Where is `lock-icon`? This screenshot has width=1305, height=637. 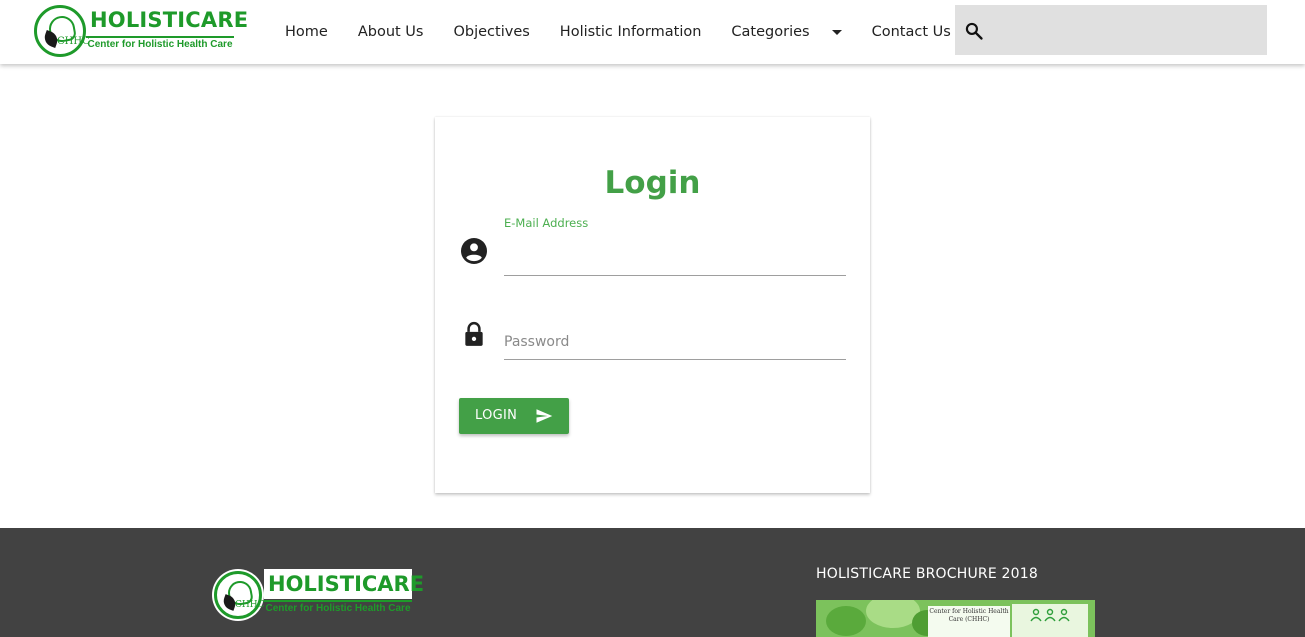 lock-icon is located at coordinates (474, 333).